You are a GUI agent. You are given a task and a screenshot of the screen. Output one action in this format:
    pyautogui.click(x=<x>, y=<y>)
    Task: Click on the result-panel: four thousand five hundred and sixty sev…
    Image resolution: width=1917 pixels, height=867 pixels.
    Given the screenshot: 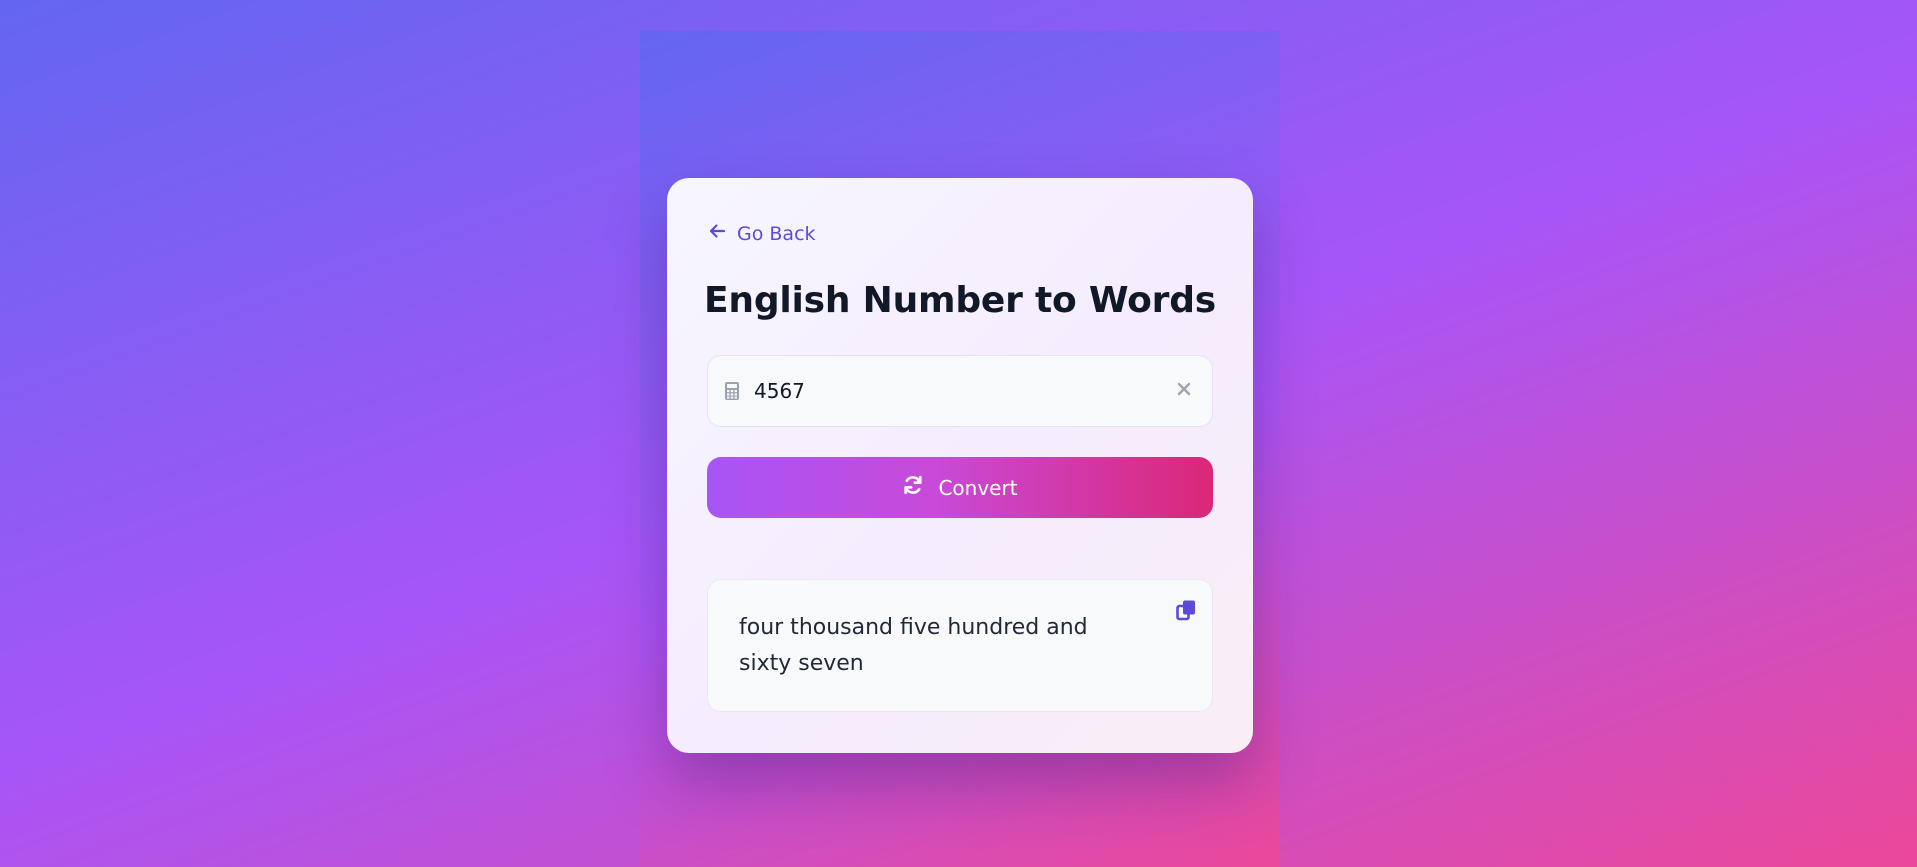 What is the action you would take?
    pyautogui.click(x=960, y=645)
    